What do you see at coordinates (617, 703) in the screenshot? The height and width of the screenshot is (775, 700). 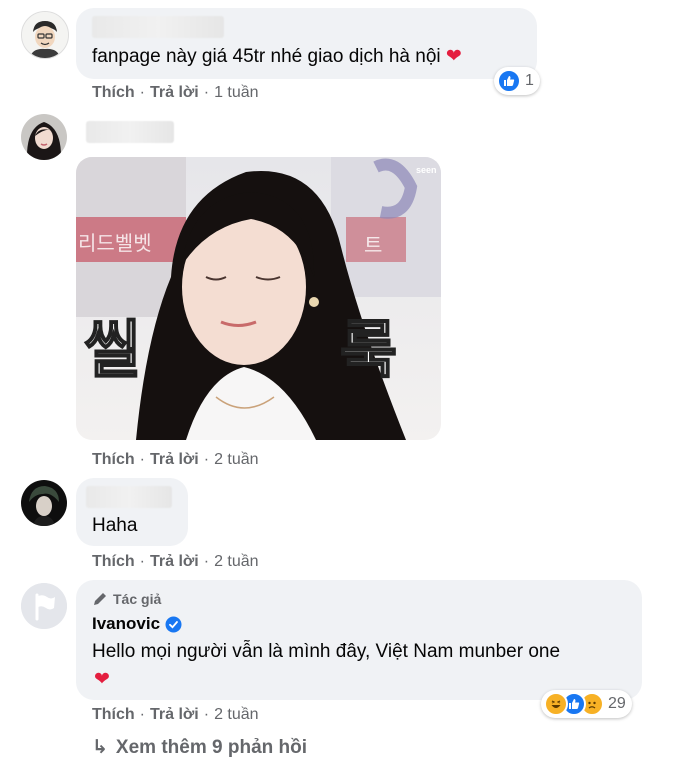 I see `reaction-count: 29` at bounding box center [617, 703].